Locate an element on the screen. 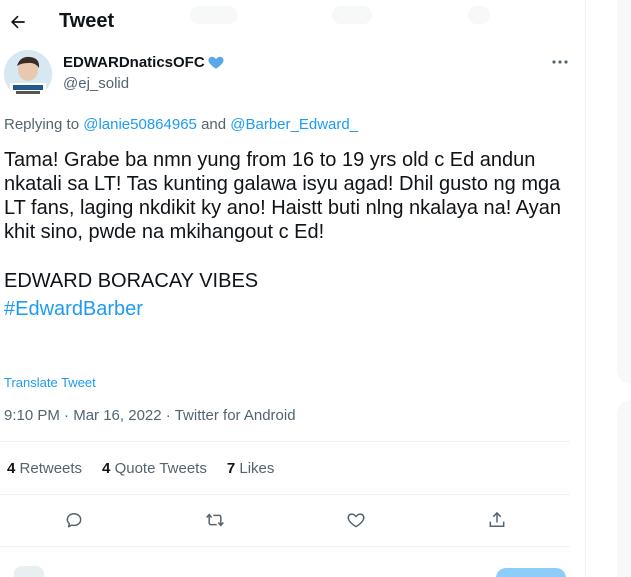 The height and width of the screenshot is (577, 631). author-name: EDWARDnaticsOFC is located at coordinates (144, 62).